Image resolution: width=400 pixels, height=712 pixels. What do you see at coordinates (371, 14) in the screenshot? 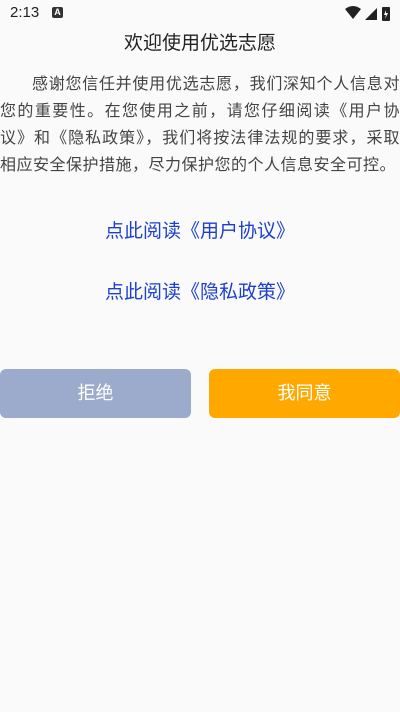
I see `signal-icon` at bounding box center [371, 14].